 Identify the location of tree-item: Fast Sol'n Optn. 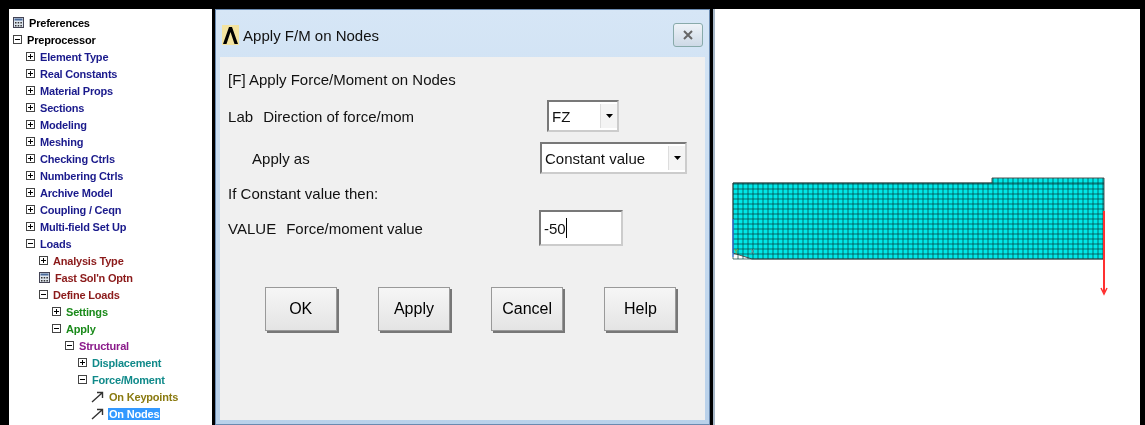
(94, 277).